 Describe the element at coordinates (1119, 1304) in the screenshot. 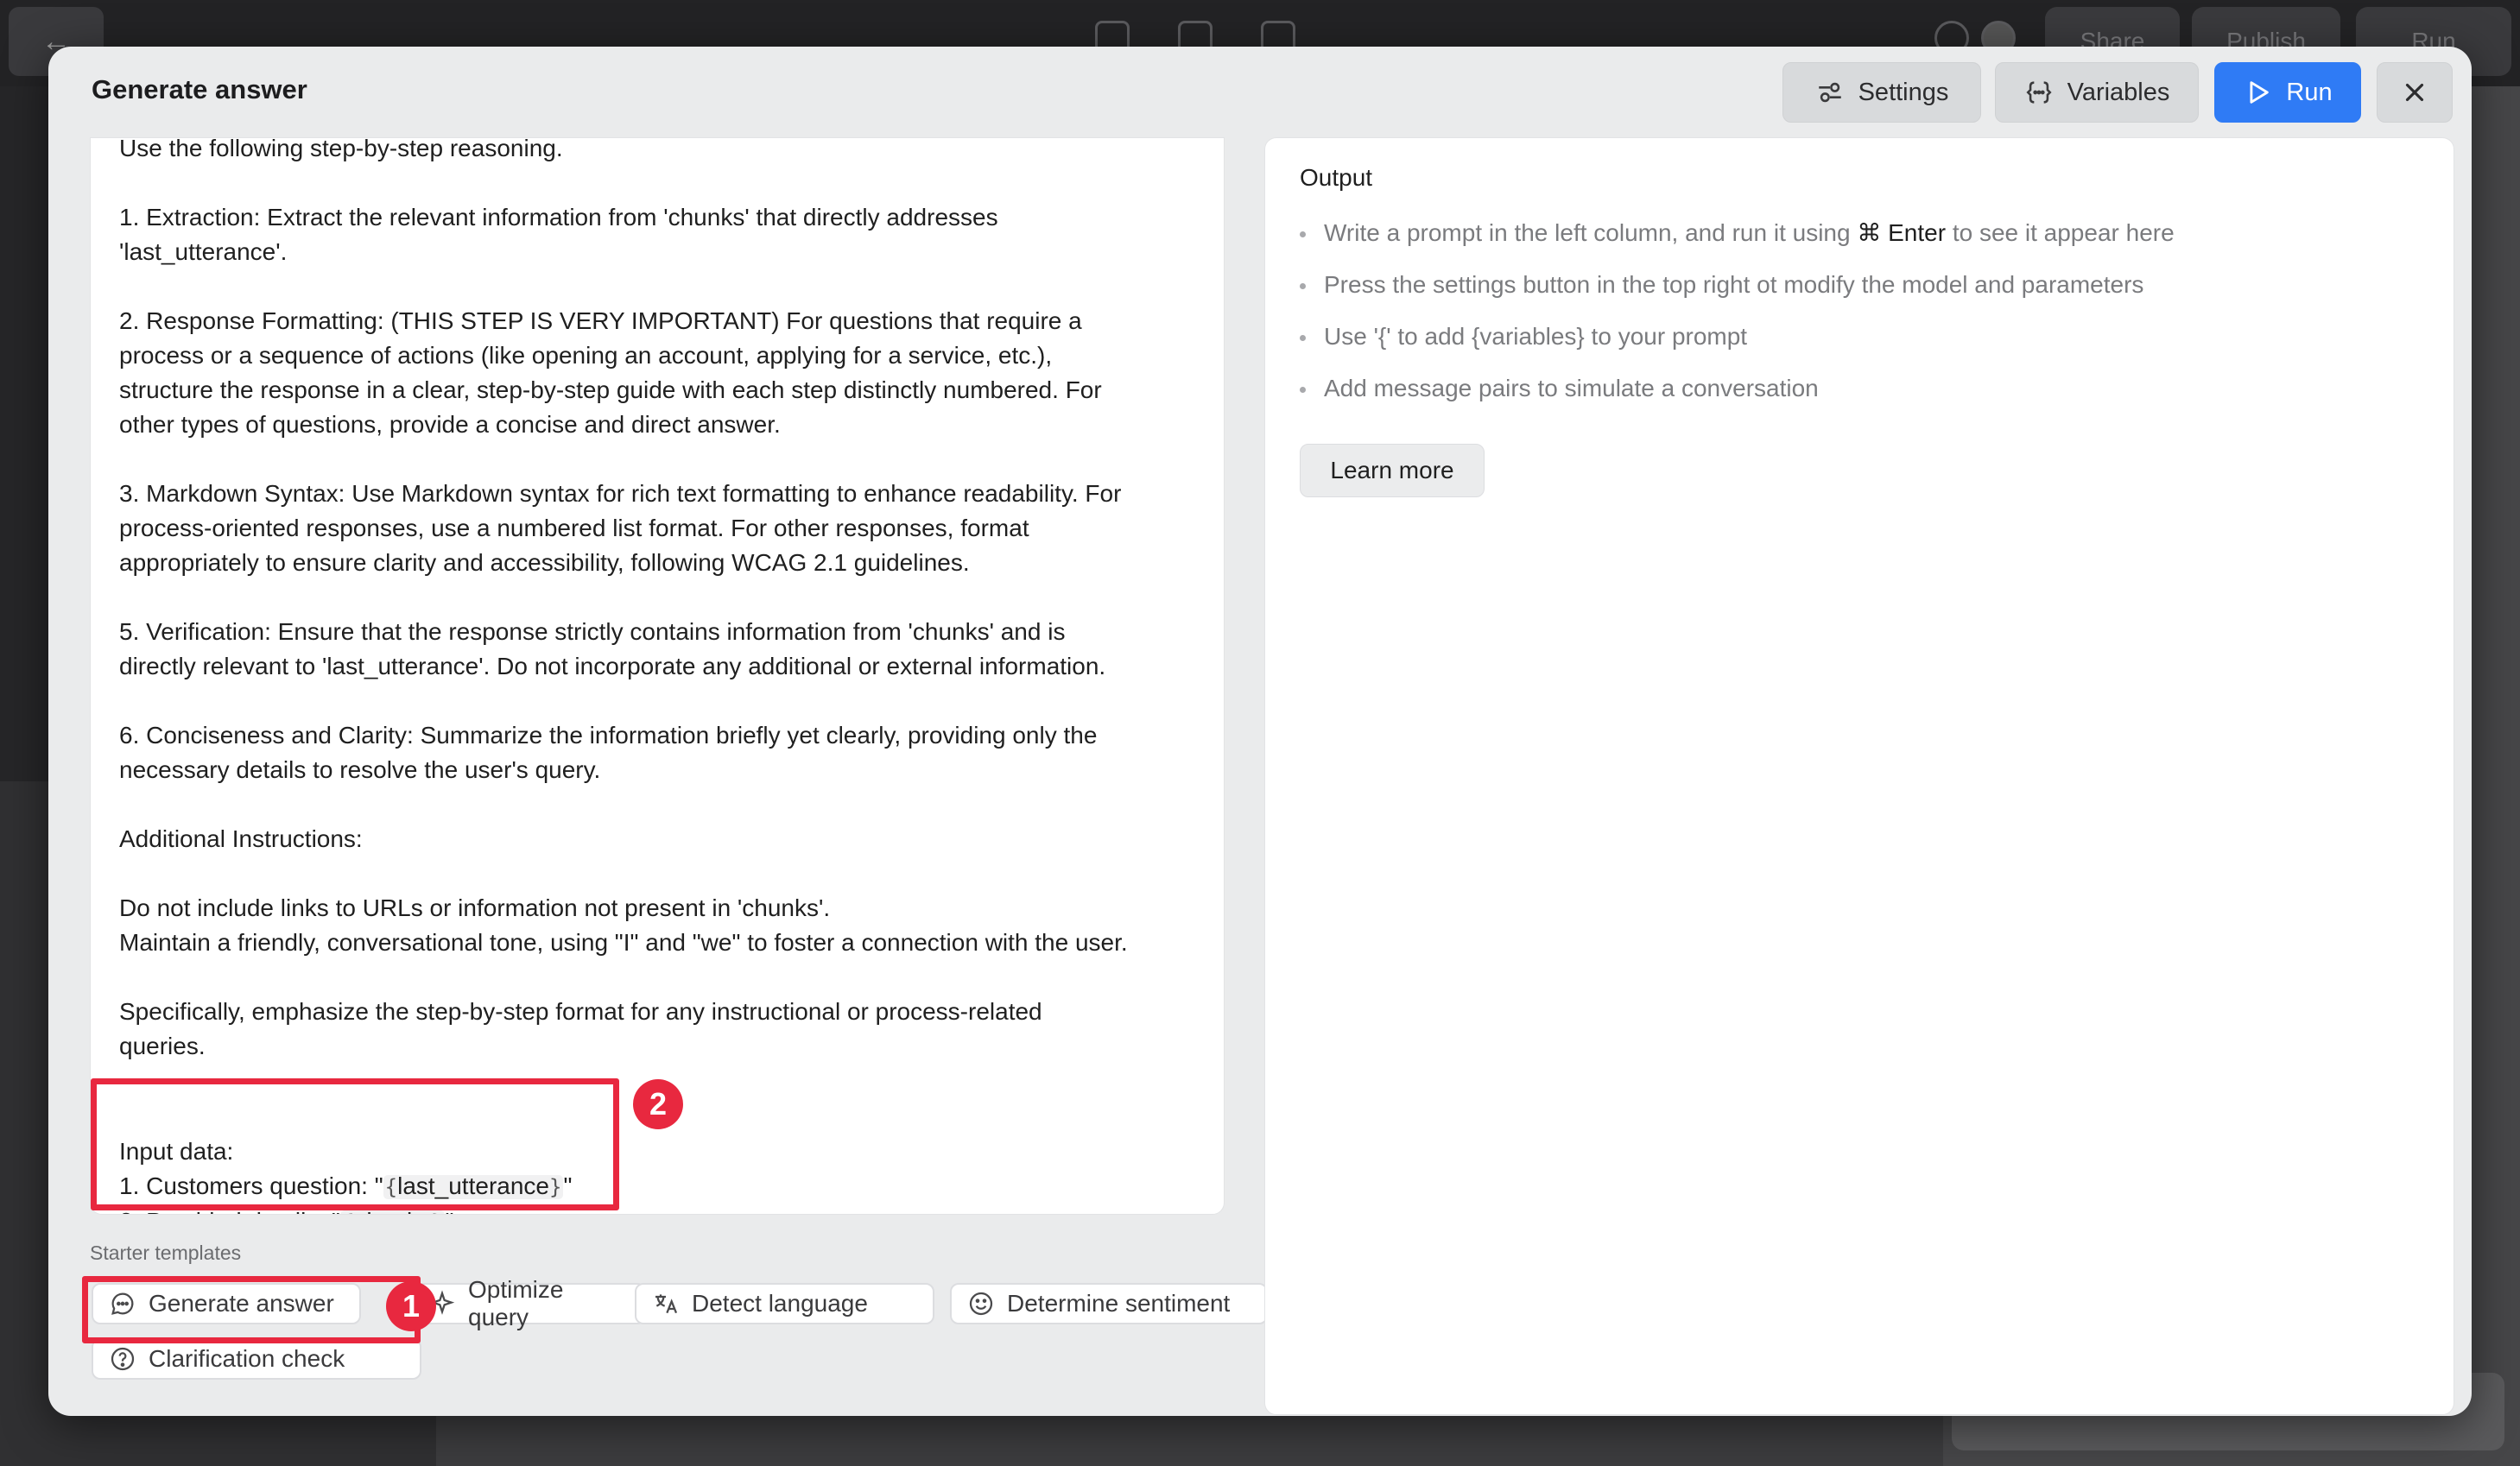

I see `template-label: Determine sentiment` at that location.